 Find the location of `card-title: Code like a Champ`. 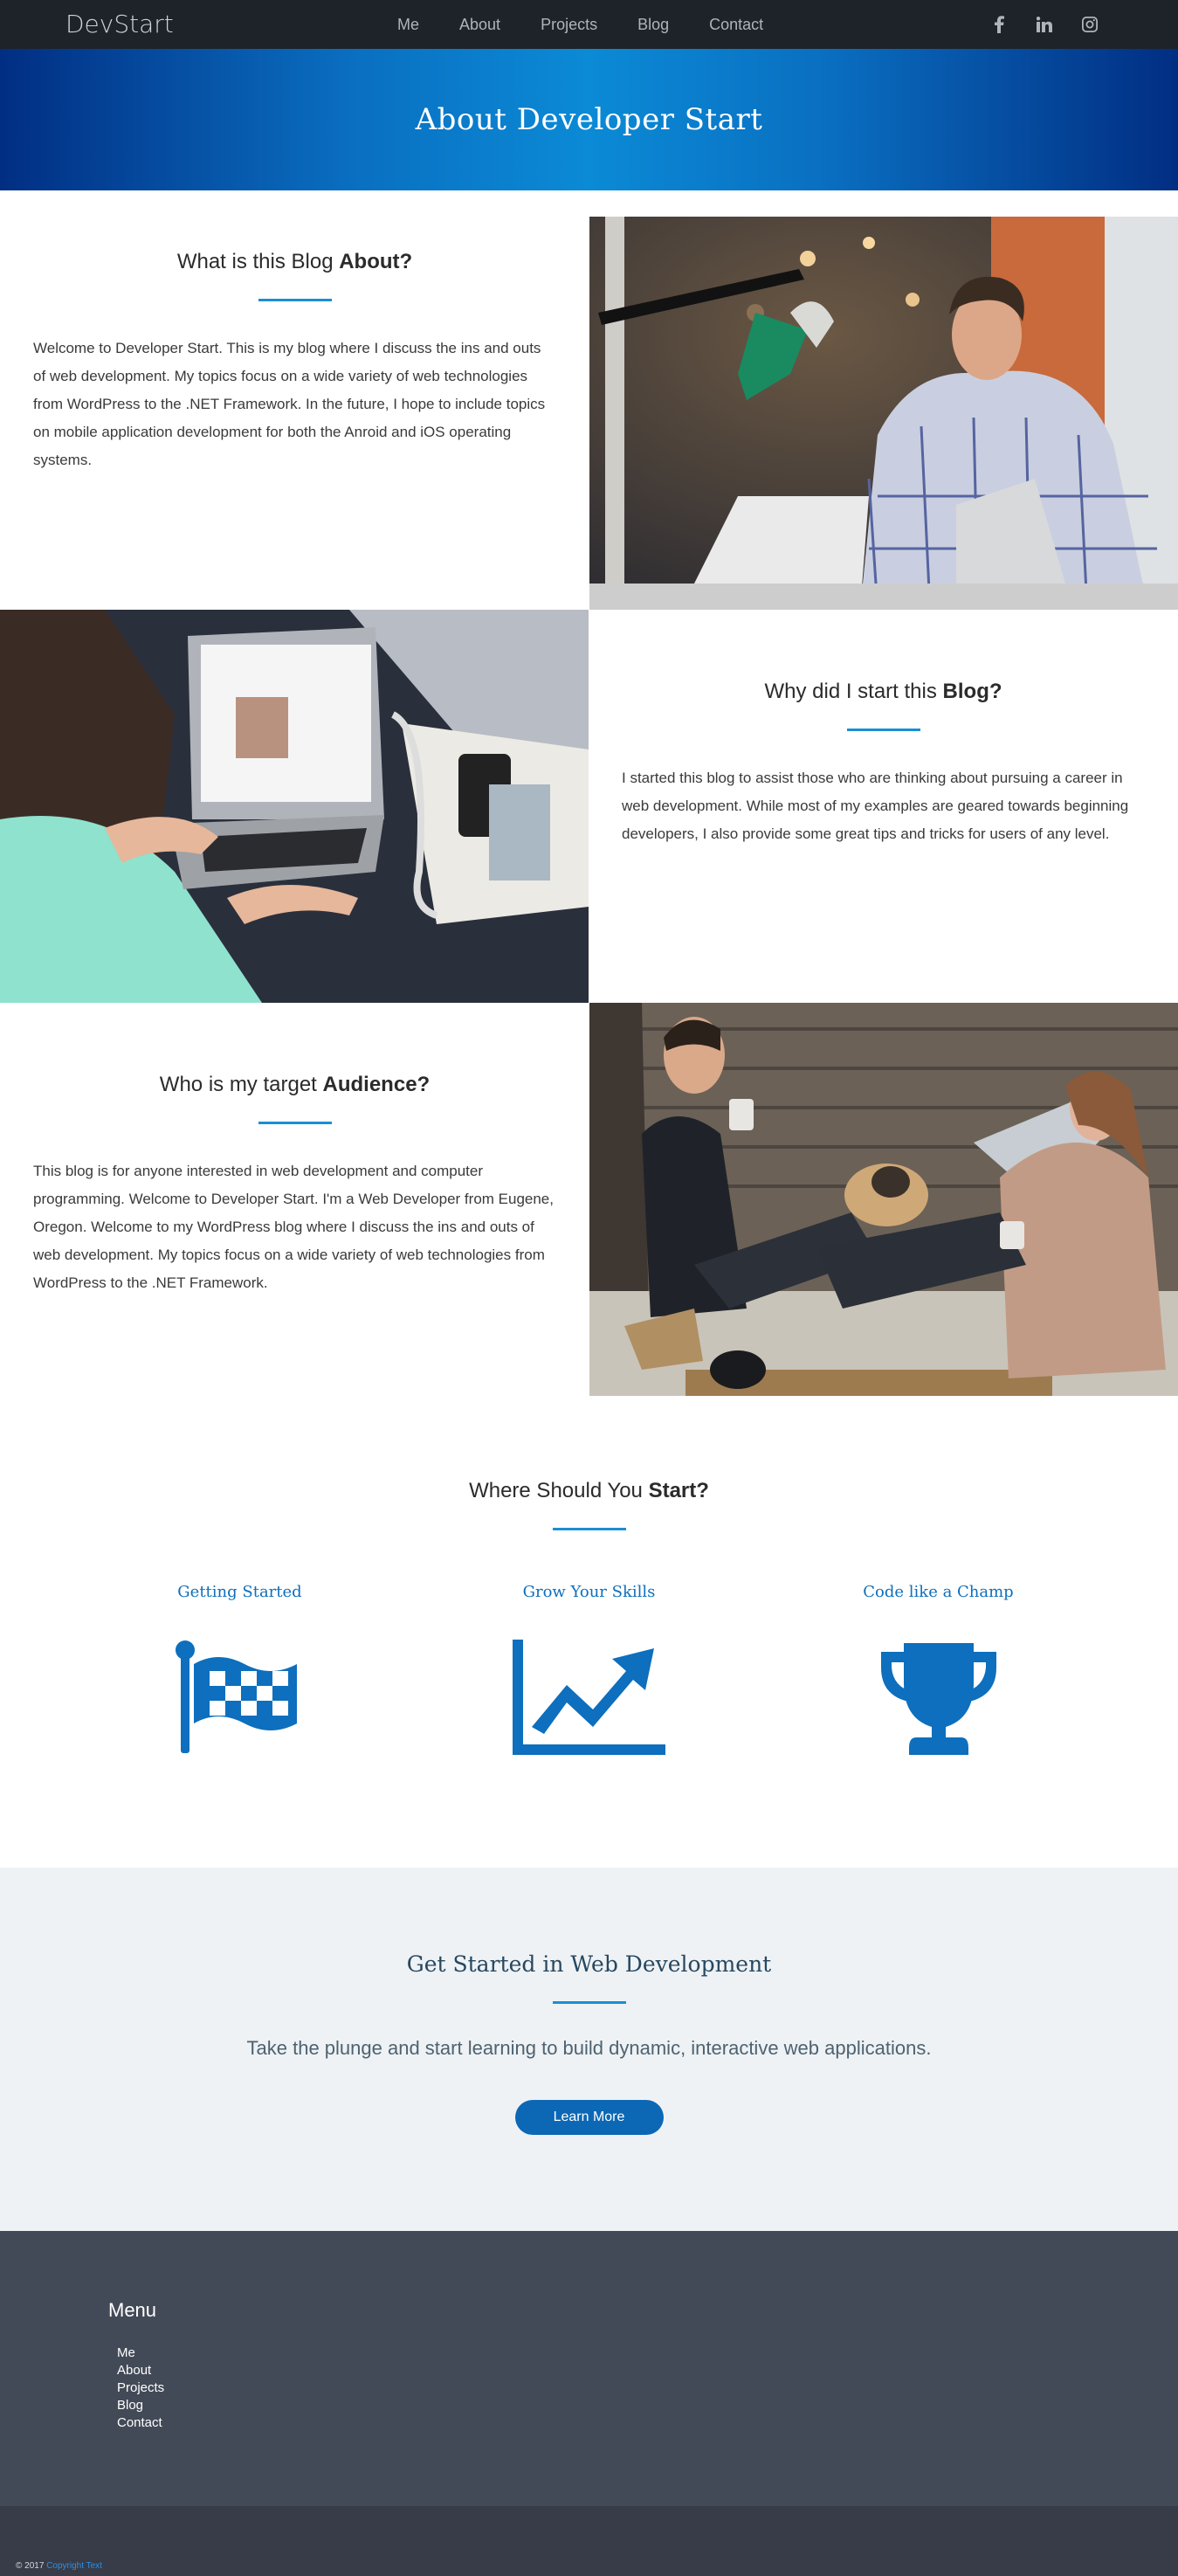

card-title: Code like a Champ is located at coordinates (938, 1592).